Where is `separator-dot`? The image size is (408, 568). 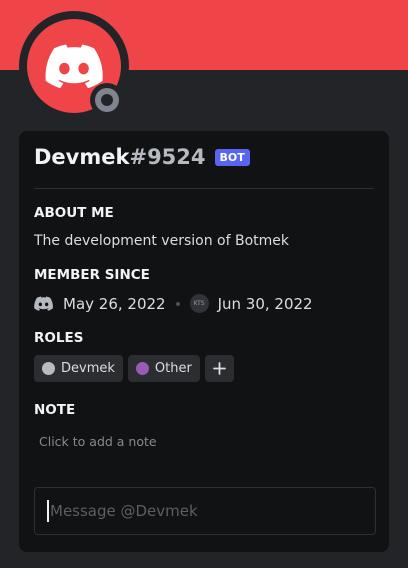 separator-dot is located at coordinates (177, 303).